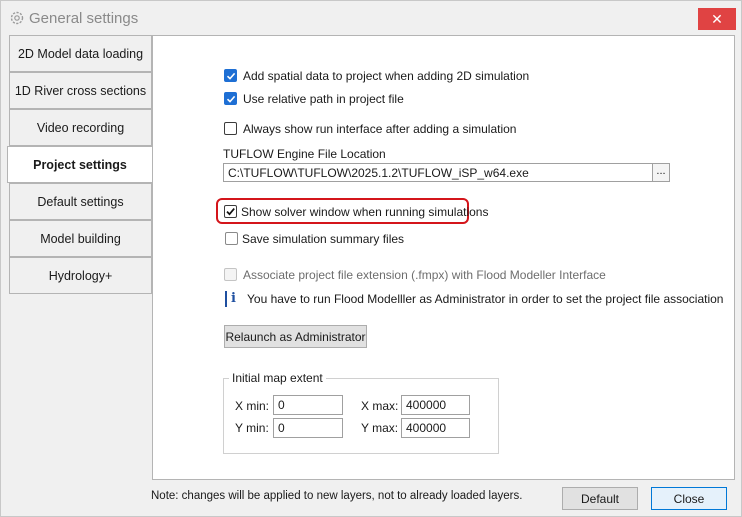 The height and width of the screenshot is (517, 742). I want to click on tab-video-recording: Video recording, so click(80, 127).